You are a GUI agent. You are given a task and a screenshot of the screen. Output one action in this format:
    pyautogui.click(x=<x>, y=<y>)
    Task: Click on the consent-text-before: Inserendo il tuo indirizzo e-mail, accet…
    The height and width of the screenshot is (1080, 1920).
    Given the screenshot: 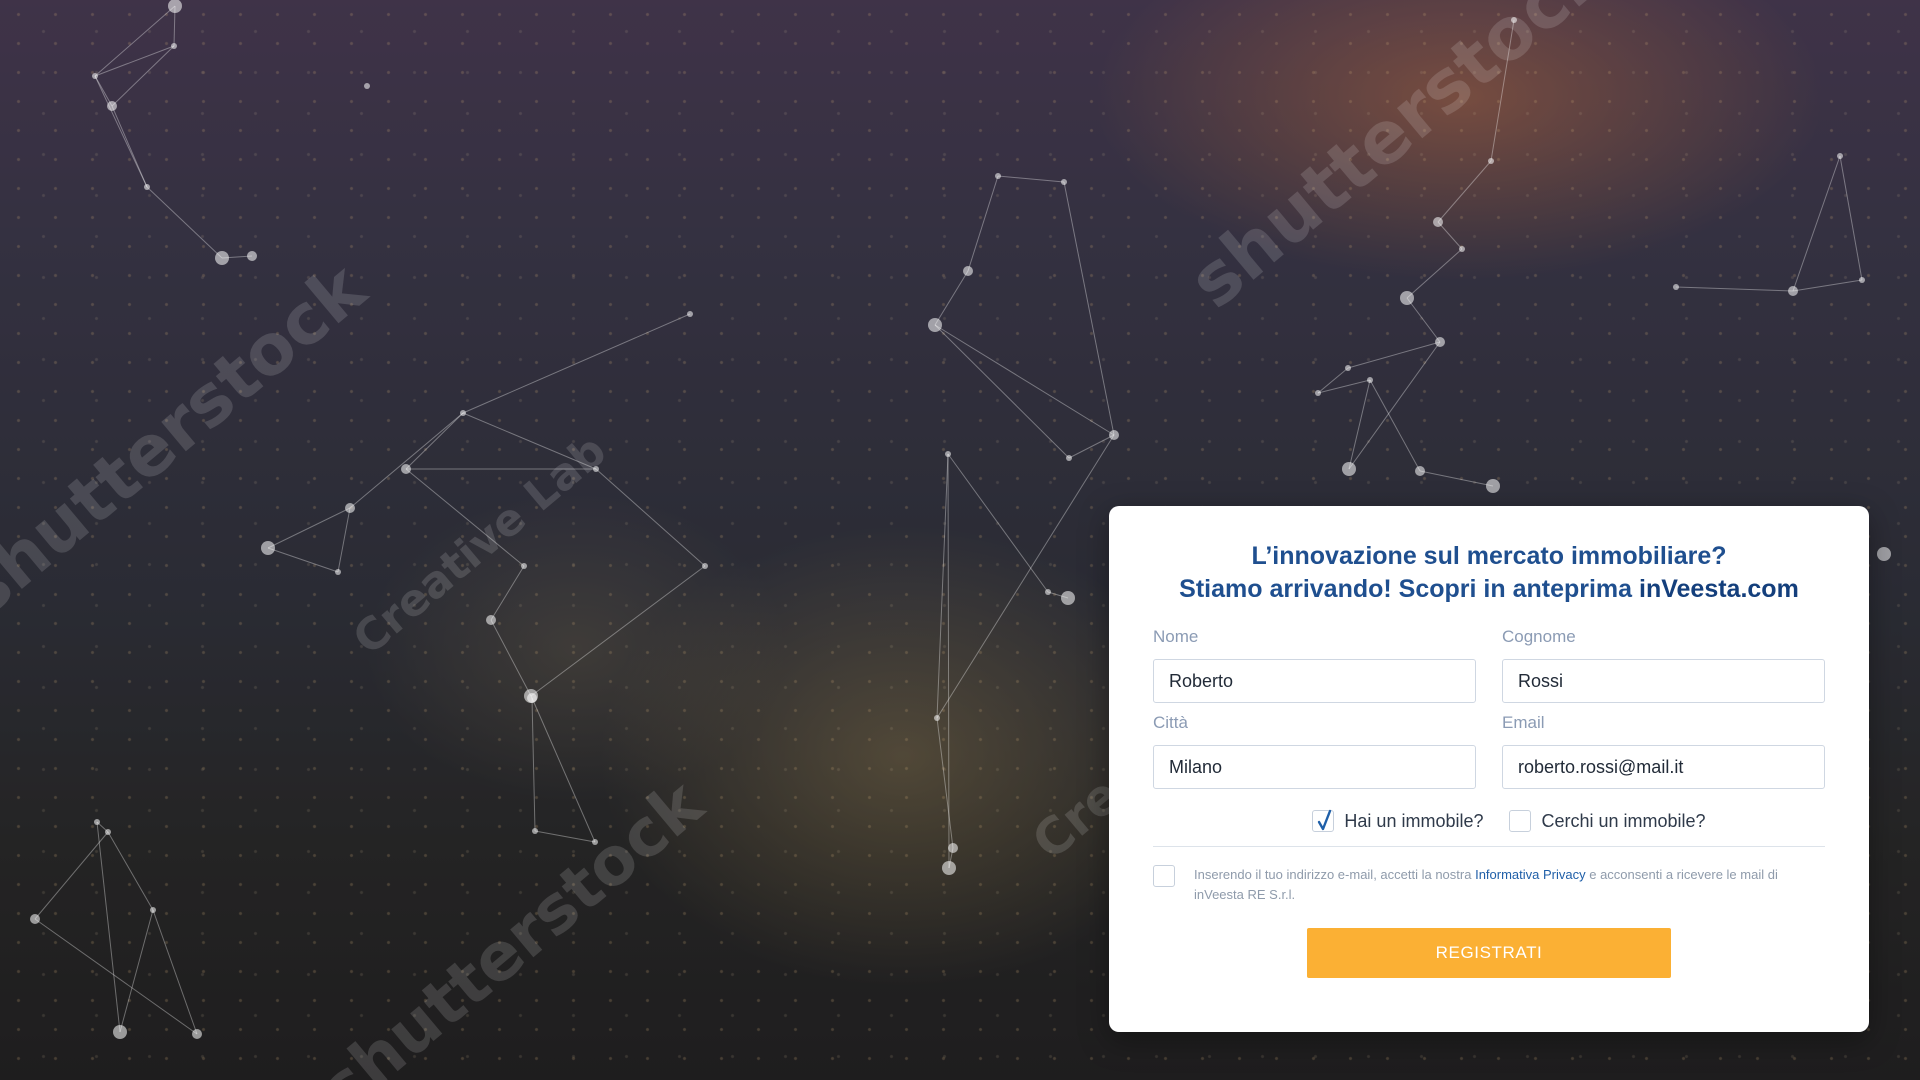 What is the action you would take?
    pyautogui.click(x=1335, y=874)
    